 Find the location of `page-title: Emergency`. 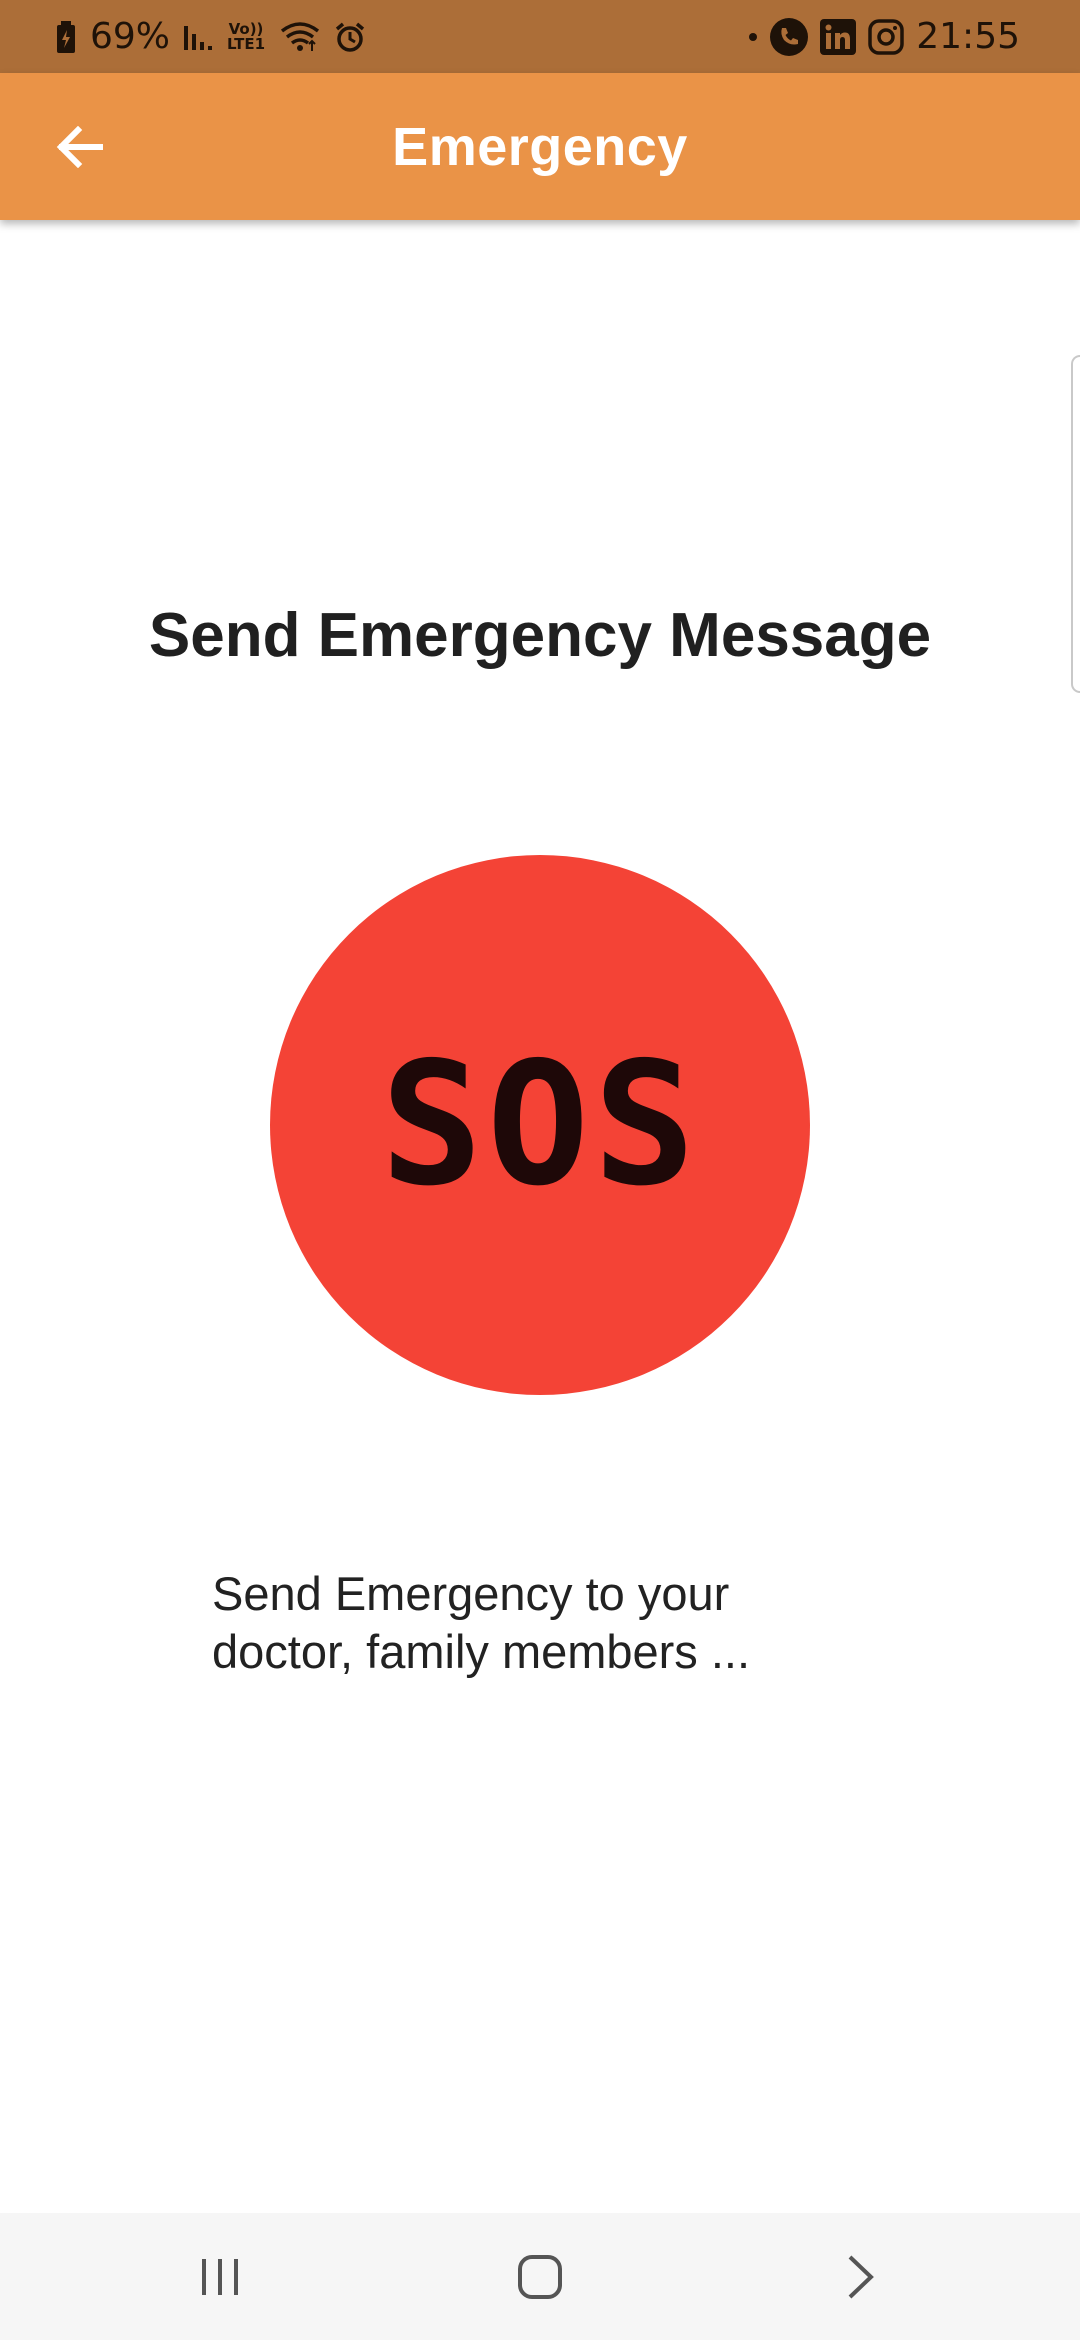

page-title: Emergency is located at coordinates (540, 146).